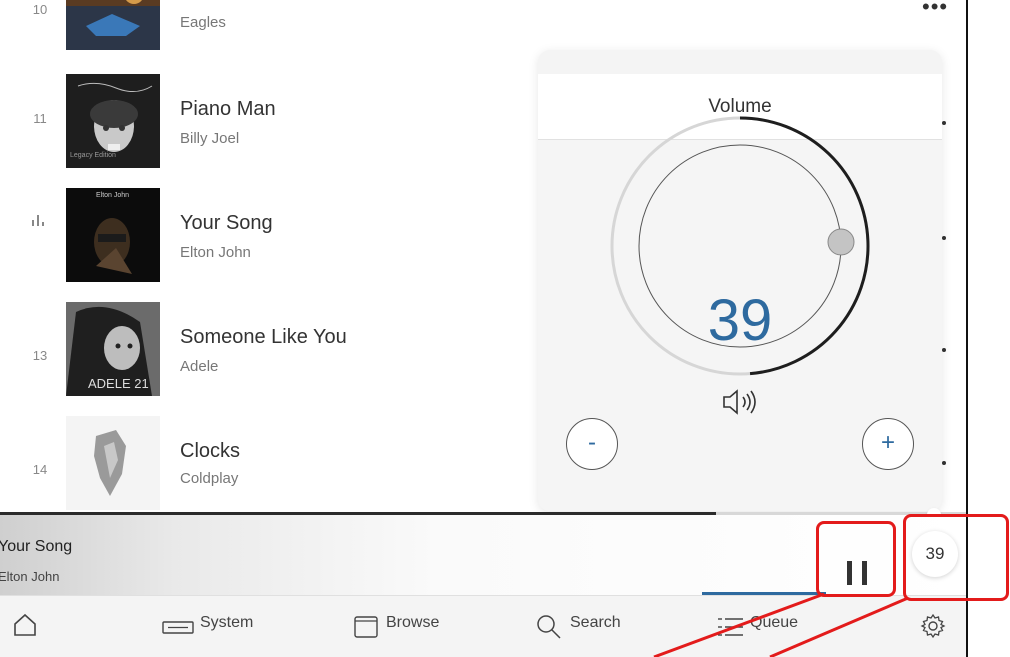 The image size is (1010, 657). I want to click on annotation-arrows, so click(781, 624).